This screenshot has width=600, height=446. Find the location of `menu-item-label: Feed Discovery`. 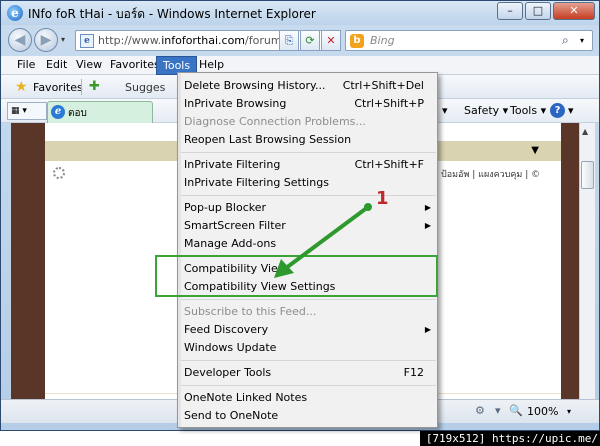

menu-item-label: Feed Discovery is located at coordinates (226, 329).